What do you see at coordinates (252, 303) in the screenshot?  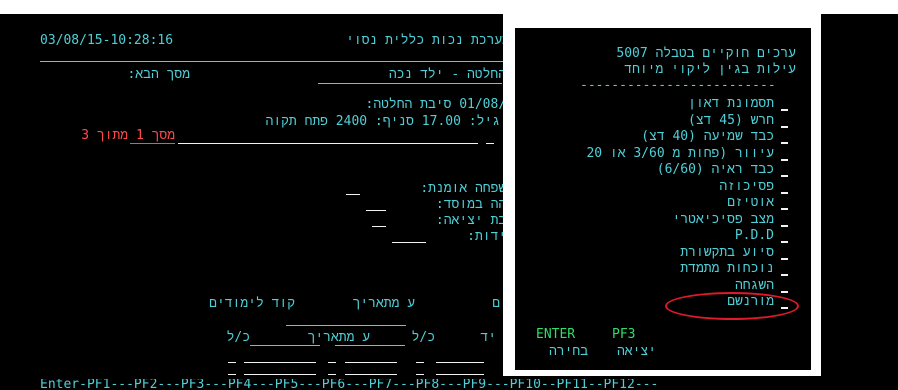 I see `study-code-header: קוד לימודים` at bounding box center [252, 303].